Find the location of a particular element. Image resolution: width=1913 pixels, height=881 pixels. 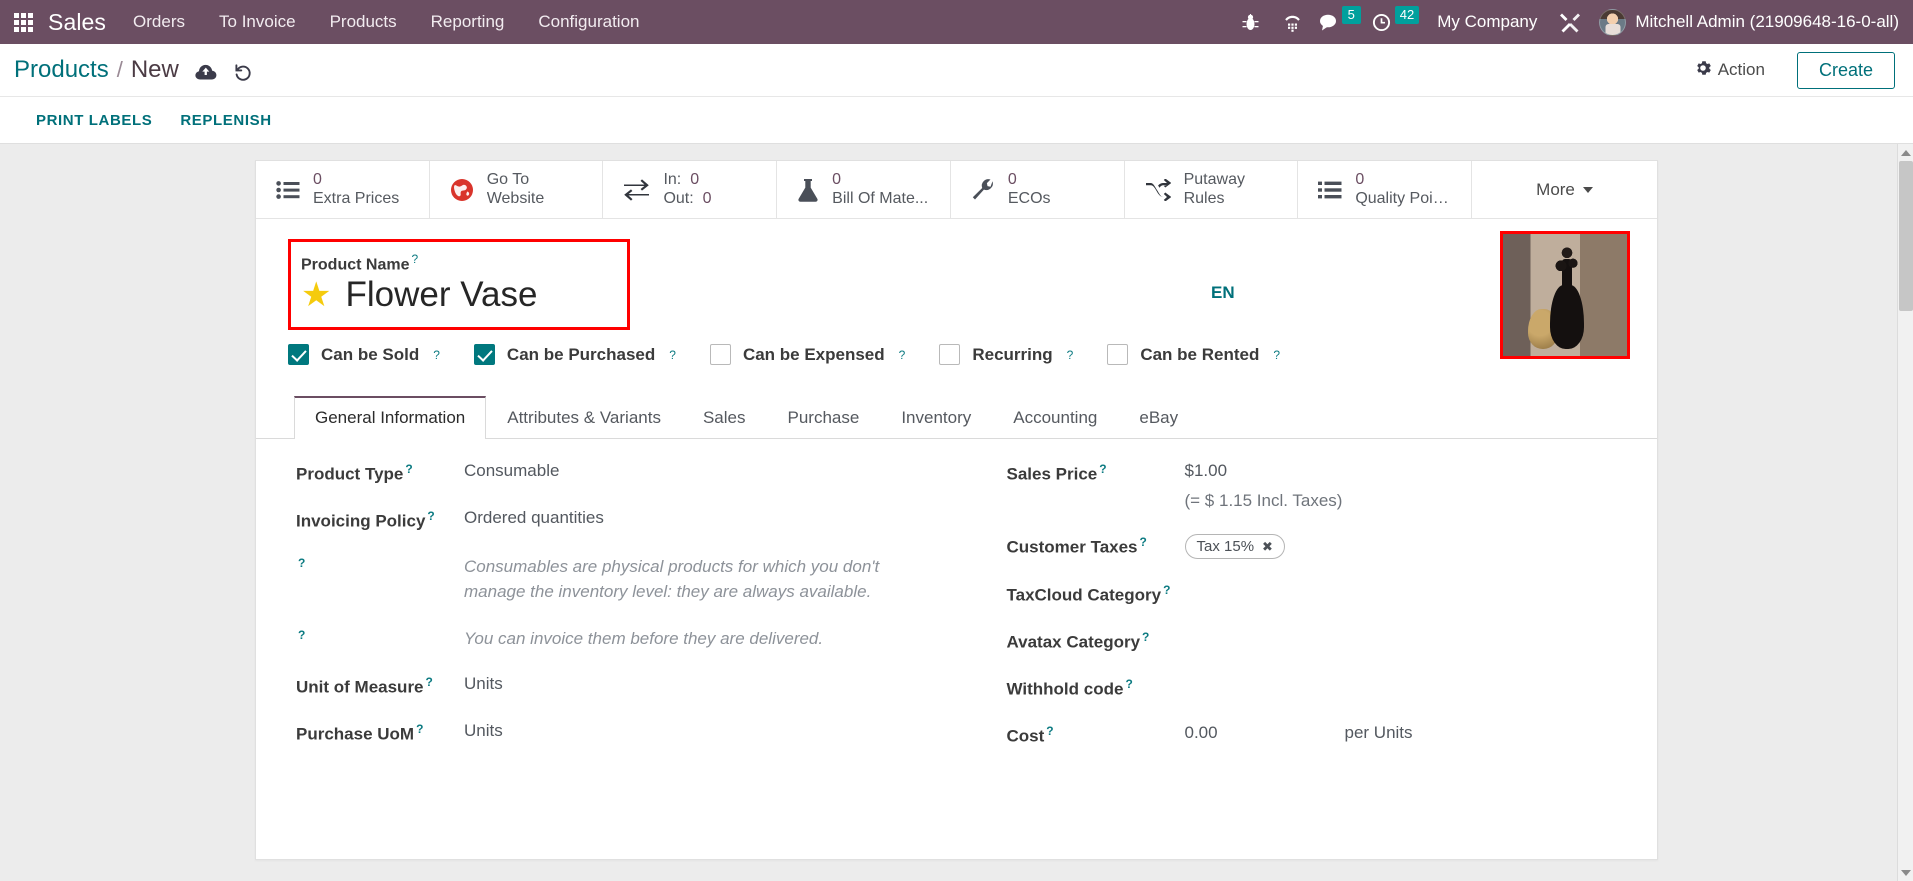

stat-in-row: In: 0 is located at coordinates (687, 180).